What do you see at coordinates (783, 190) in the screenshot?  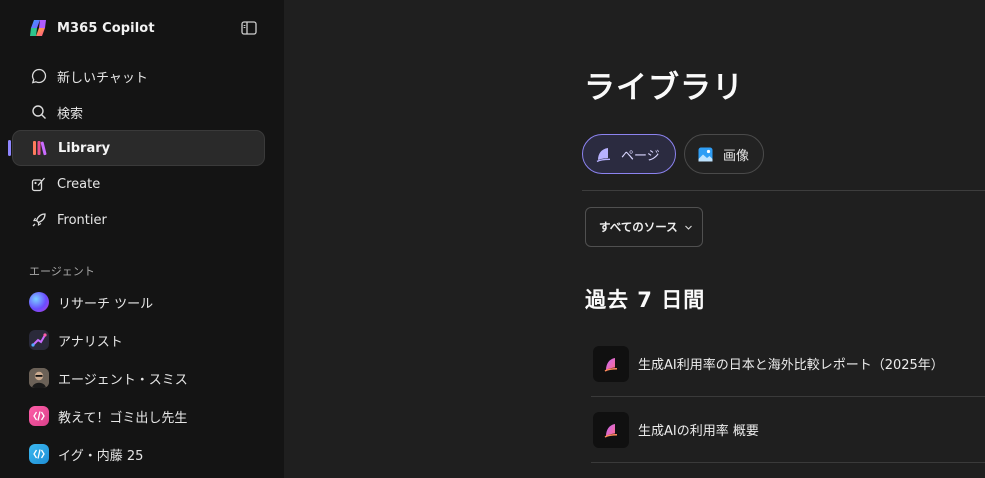 I see `tabs-divider` at bounding box center [783, 190].